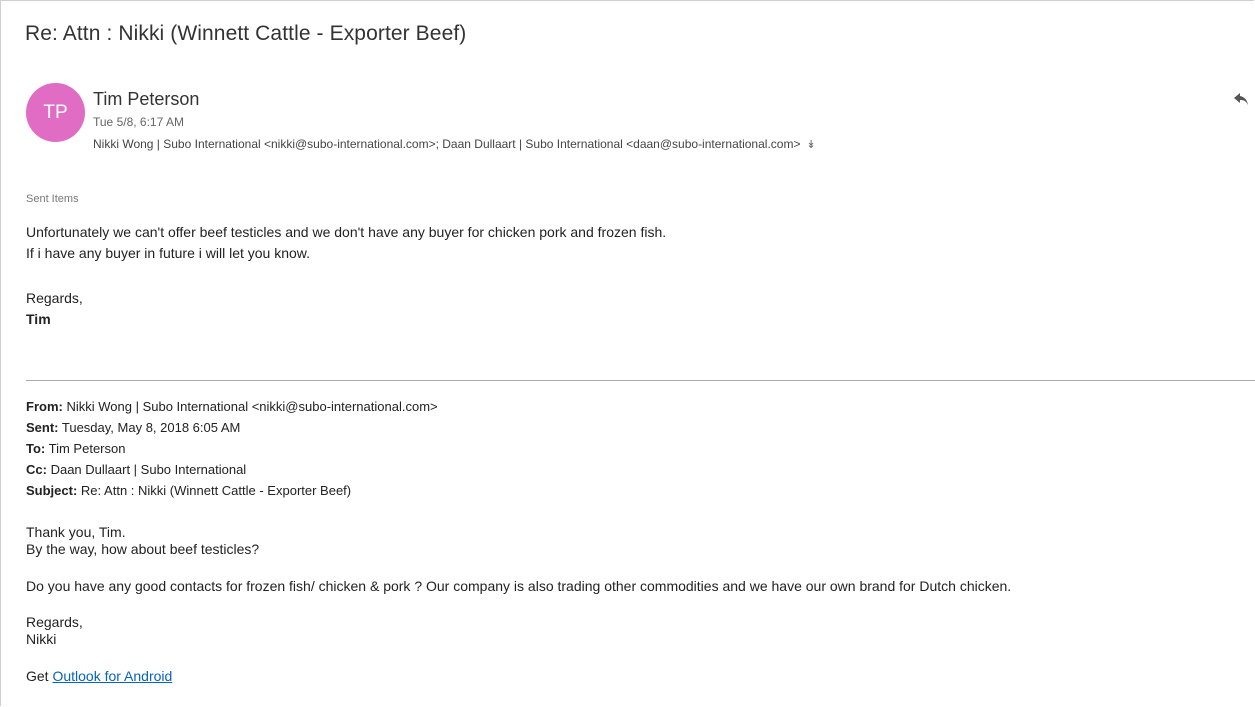 The image size is (1255, 707). I want to click on folder-label: Sent Items, so click(52, 199).